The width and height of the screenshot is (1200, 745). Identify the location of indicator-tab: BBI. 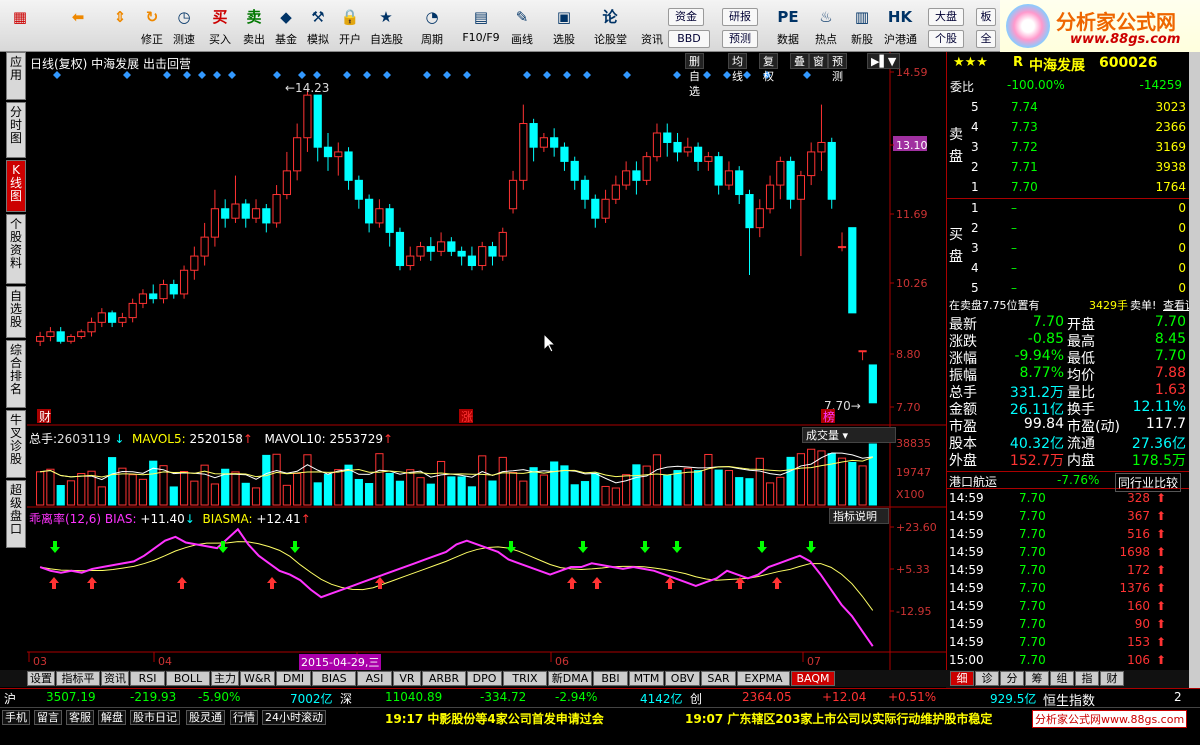
(610, 678).